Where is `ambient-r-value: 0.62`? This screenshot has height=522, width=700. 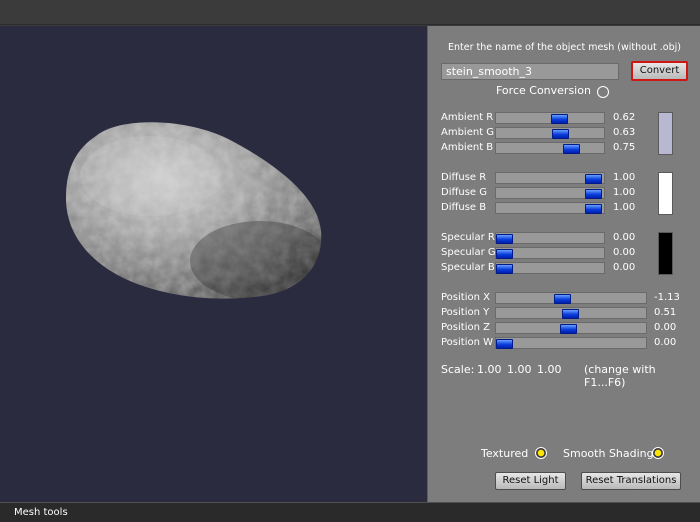
ambient-r-value: 0.62 is located at coordinates (624, 117).